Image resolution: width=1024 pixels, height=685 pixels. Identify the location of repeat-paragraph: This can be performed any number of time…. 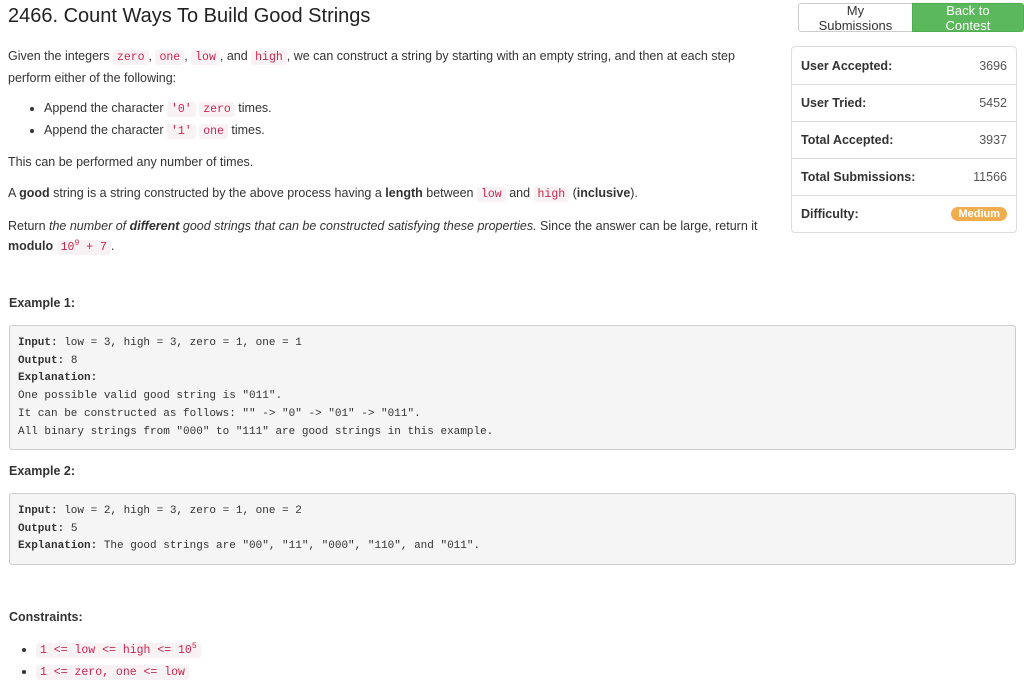
(131, 162).